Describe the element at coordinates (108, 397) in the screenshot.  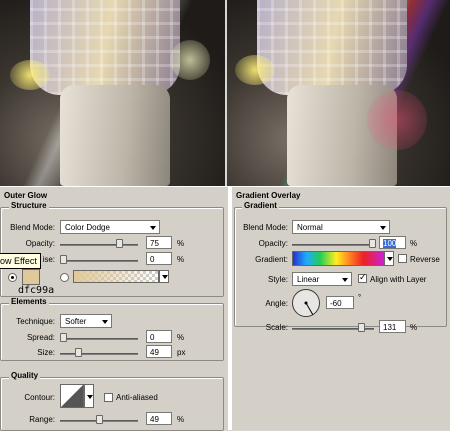
I see `anti-aliased-checkbox` at that location.